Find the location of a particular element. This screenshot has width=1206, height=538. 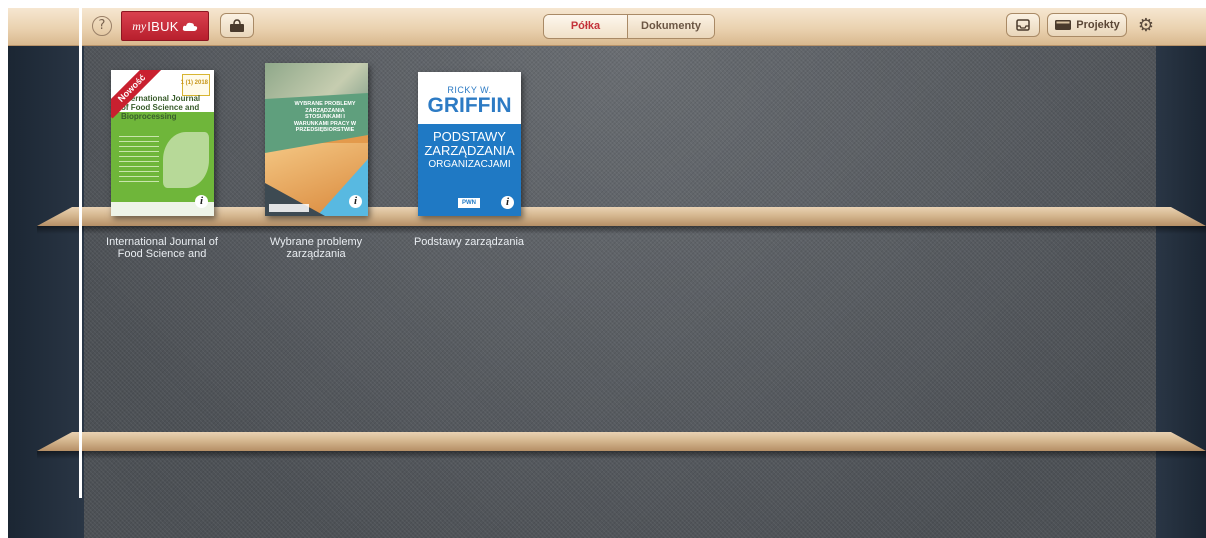

top-toolbar: ? my IBUK Półka Dokumenty Projekty ⚙ is located at coordinates (607, 27).